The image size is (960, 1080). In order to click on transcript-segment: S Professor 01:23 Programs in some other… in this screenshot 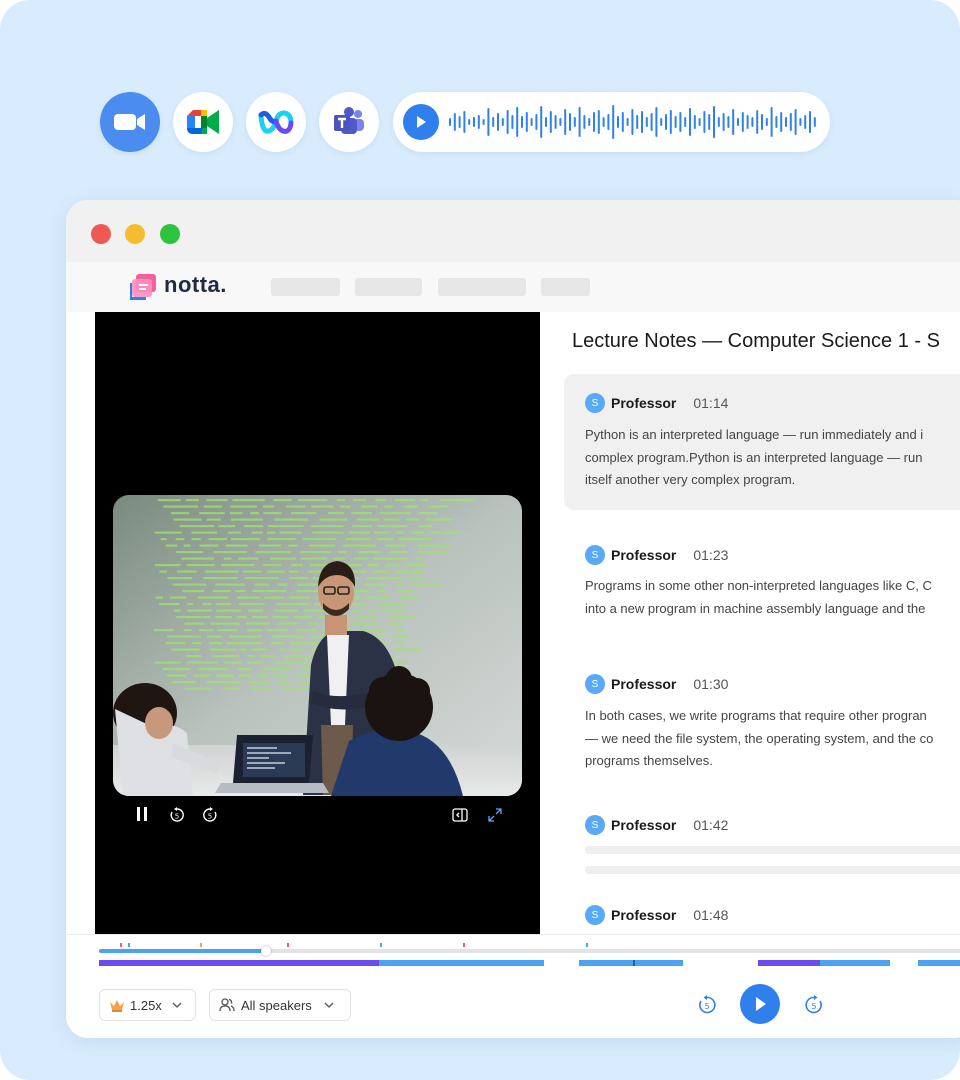, I will do `click(762, 581)`.